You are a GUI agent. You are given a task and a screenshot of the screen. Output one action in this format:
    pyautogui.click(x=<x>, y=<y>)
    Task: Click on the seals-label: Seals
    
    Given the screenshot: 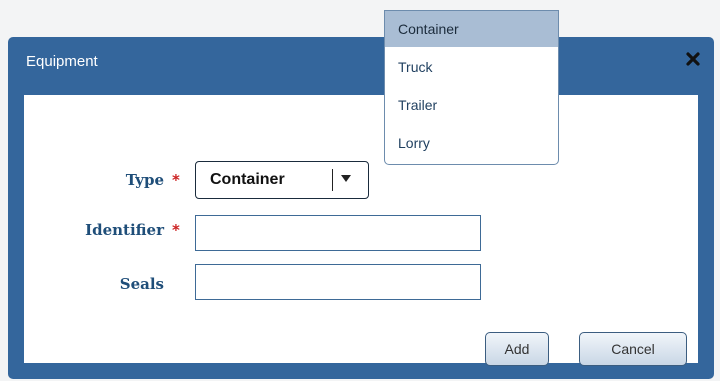 What is the action you would take?
    pyautogui.click(x=141, y=284)
    